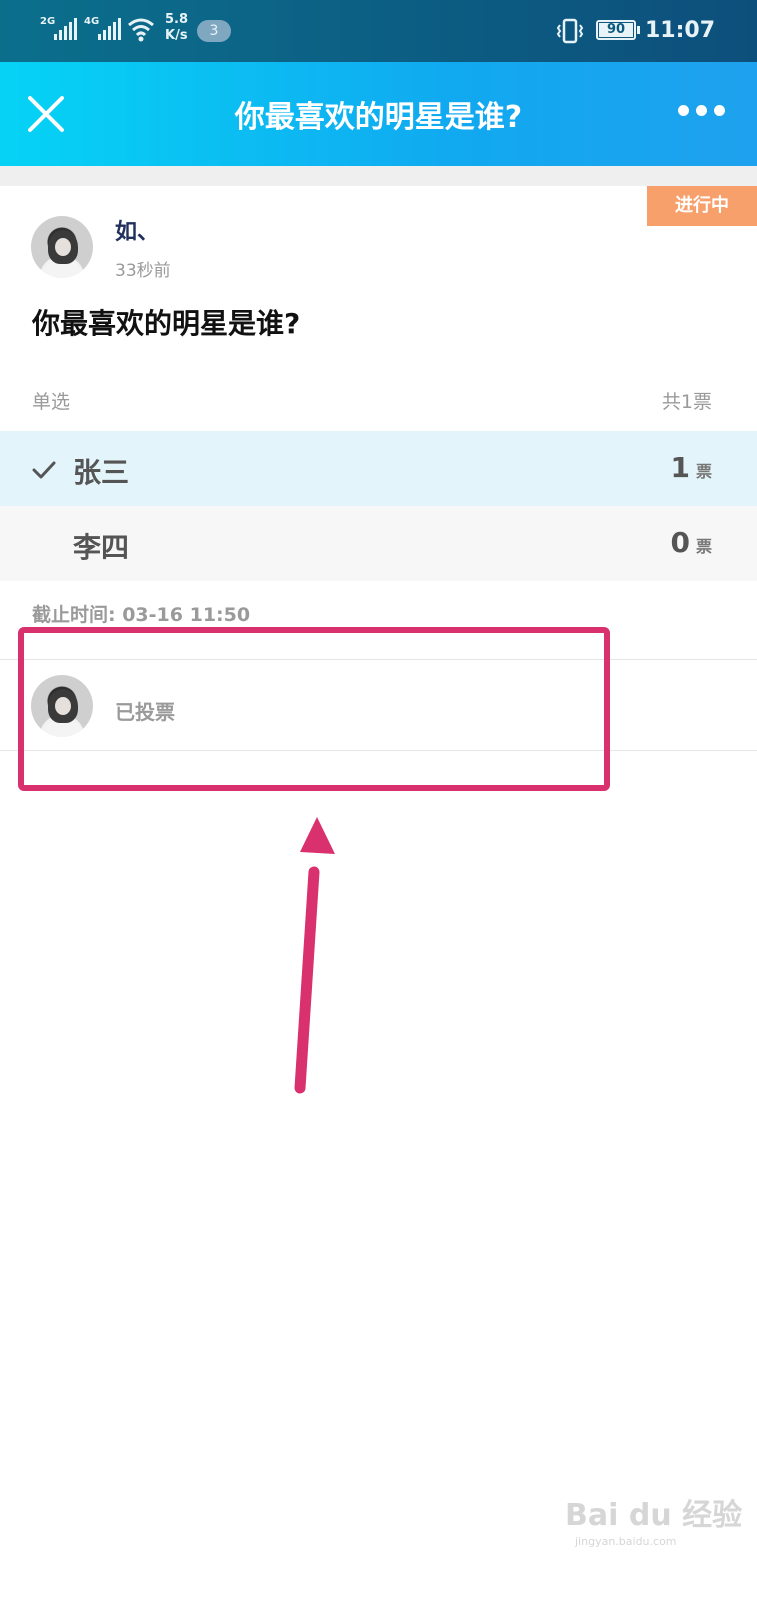  Describe the element at coordinates (314, 955) in the screenshot. I see `arrow-annotation` at that location.